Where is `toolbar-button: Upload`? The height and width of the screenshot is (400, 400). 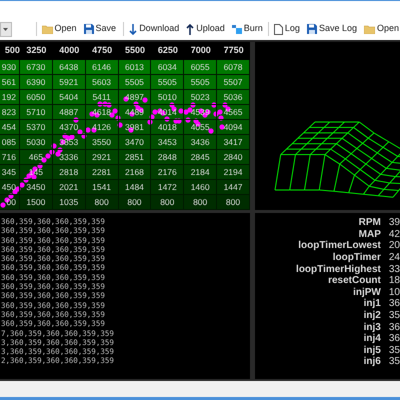
toolbar-button: Upload is located at coordinates (205, 29).